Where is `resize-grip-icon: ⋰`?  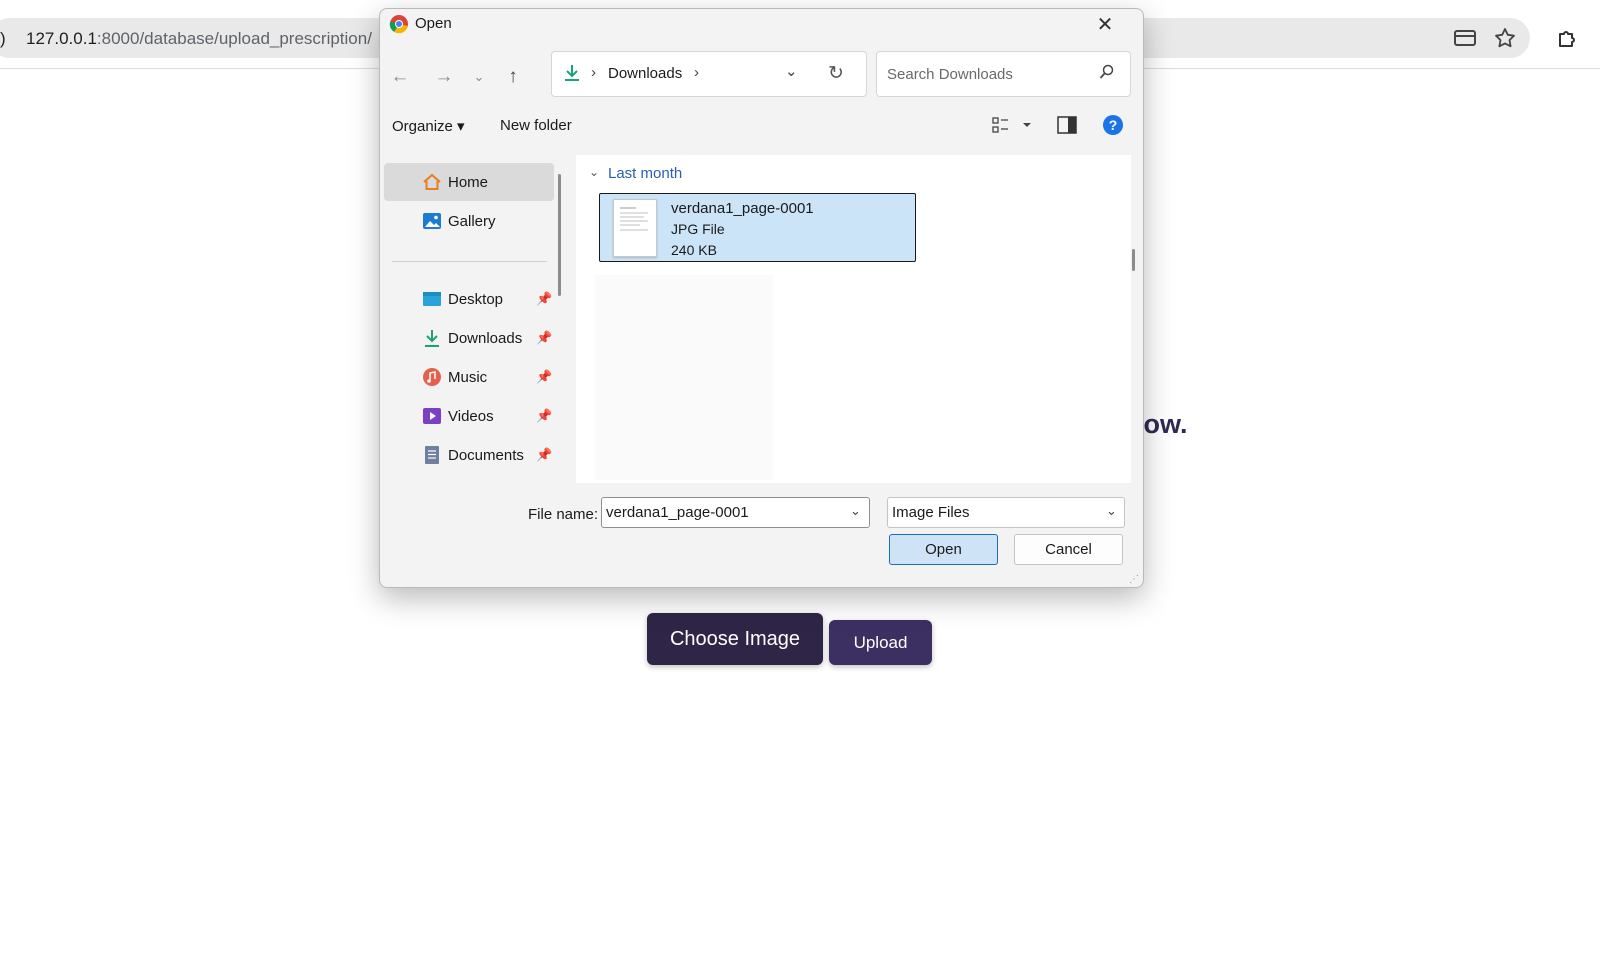
resize-grip-icon: ⋰ is located at coordinates (1134, 579).